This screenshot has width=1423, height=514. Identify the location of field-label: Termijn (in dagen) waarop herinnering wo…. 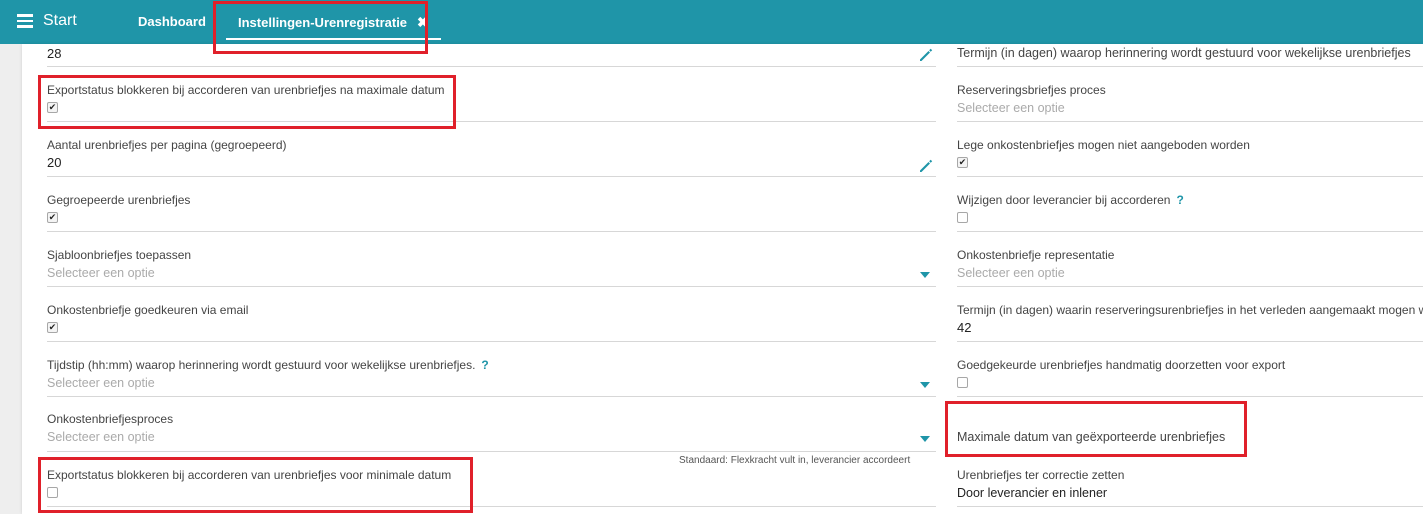
(1184, 53).